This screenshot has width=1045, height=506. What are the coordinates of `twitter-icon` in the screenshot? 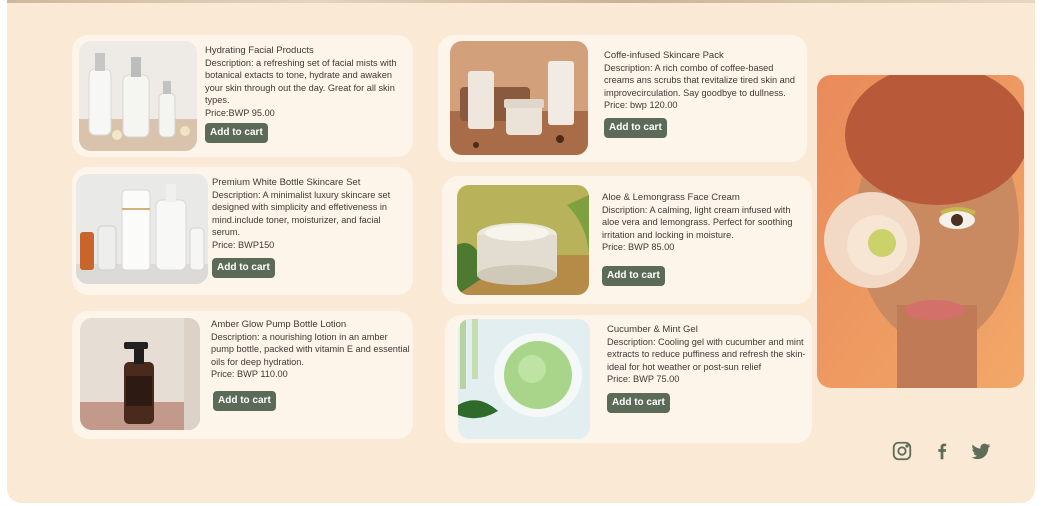 It's located at (981, 451).